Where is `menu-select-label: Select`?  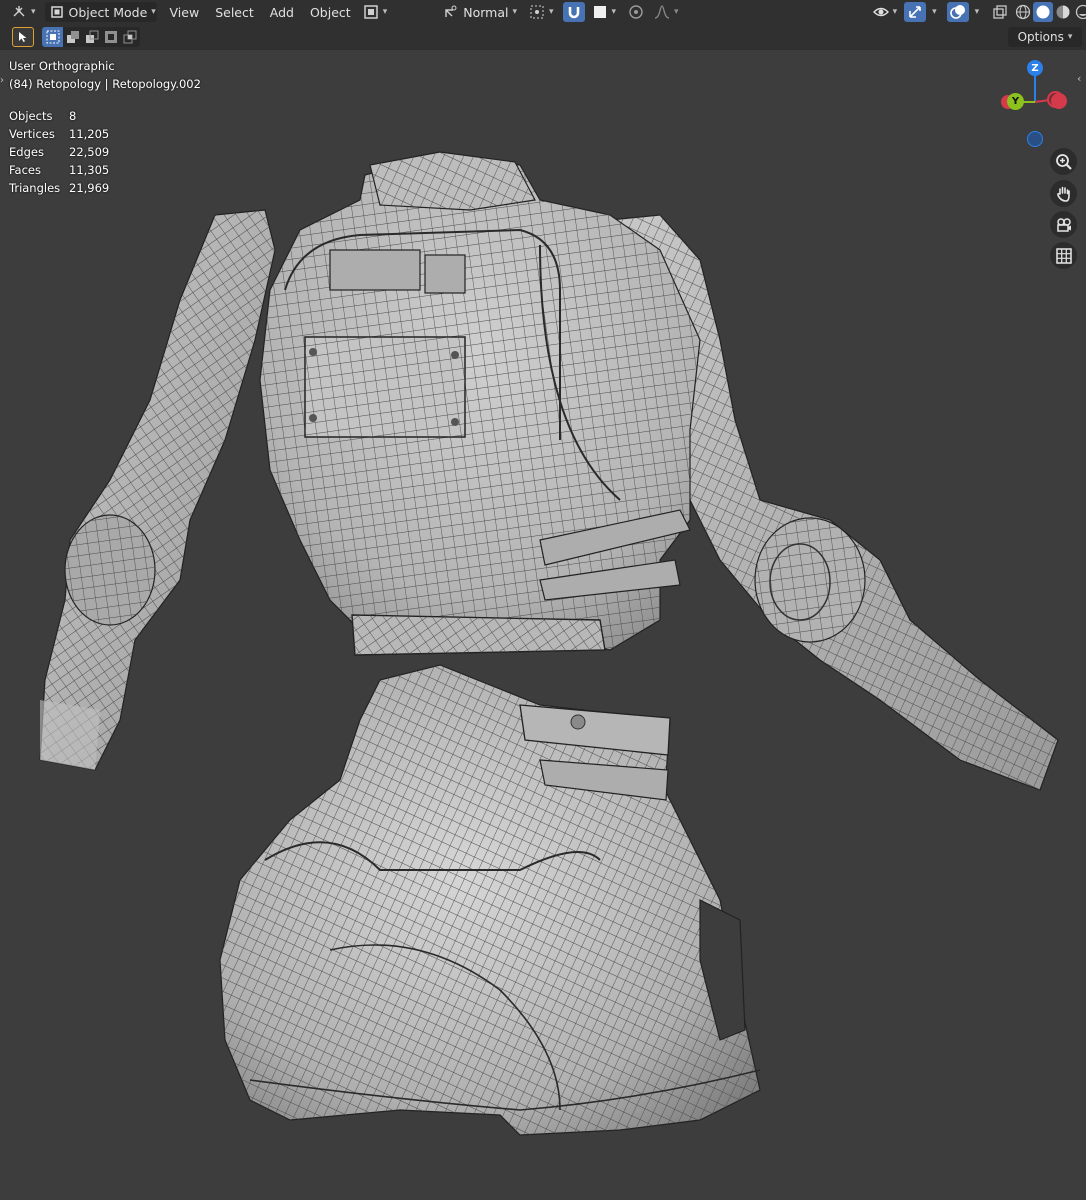
menu-select-label: Select is located at coordinates (234, 12).